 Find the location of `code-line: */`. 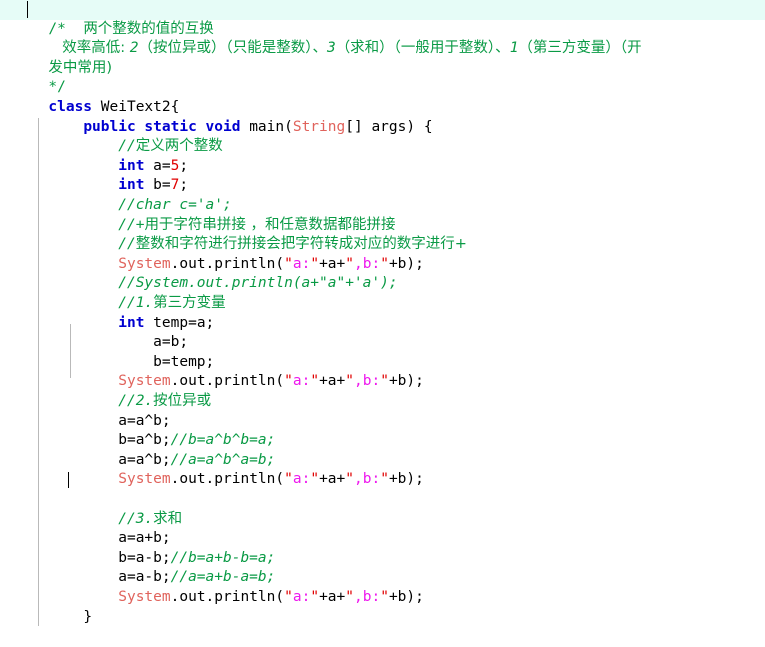

code-line: */ is located at coordinates (382, 77).